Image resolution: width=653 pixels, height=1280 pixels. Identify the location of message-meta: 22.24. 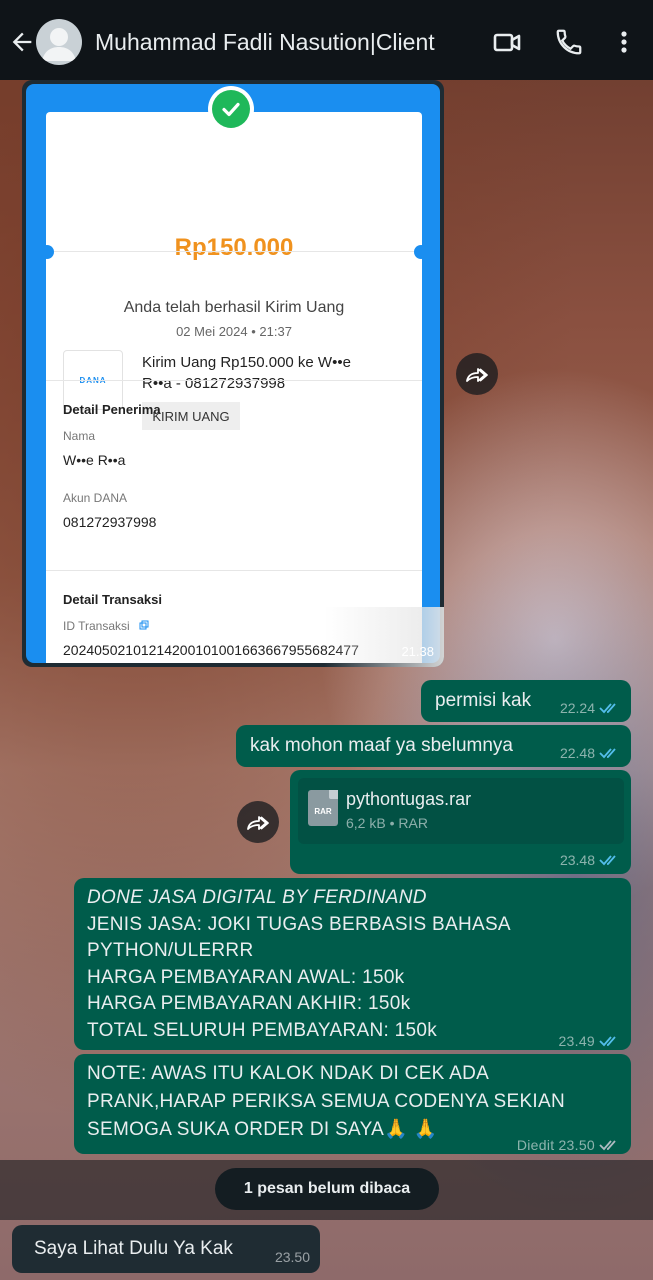
(590, 708).